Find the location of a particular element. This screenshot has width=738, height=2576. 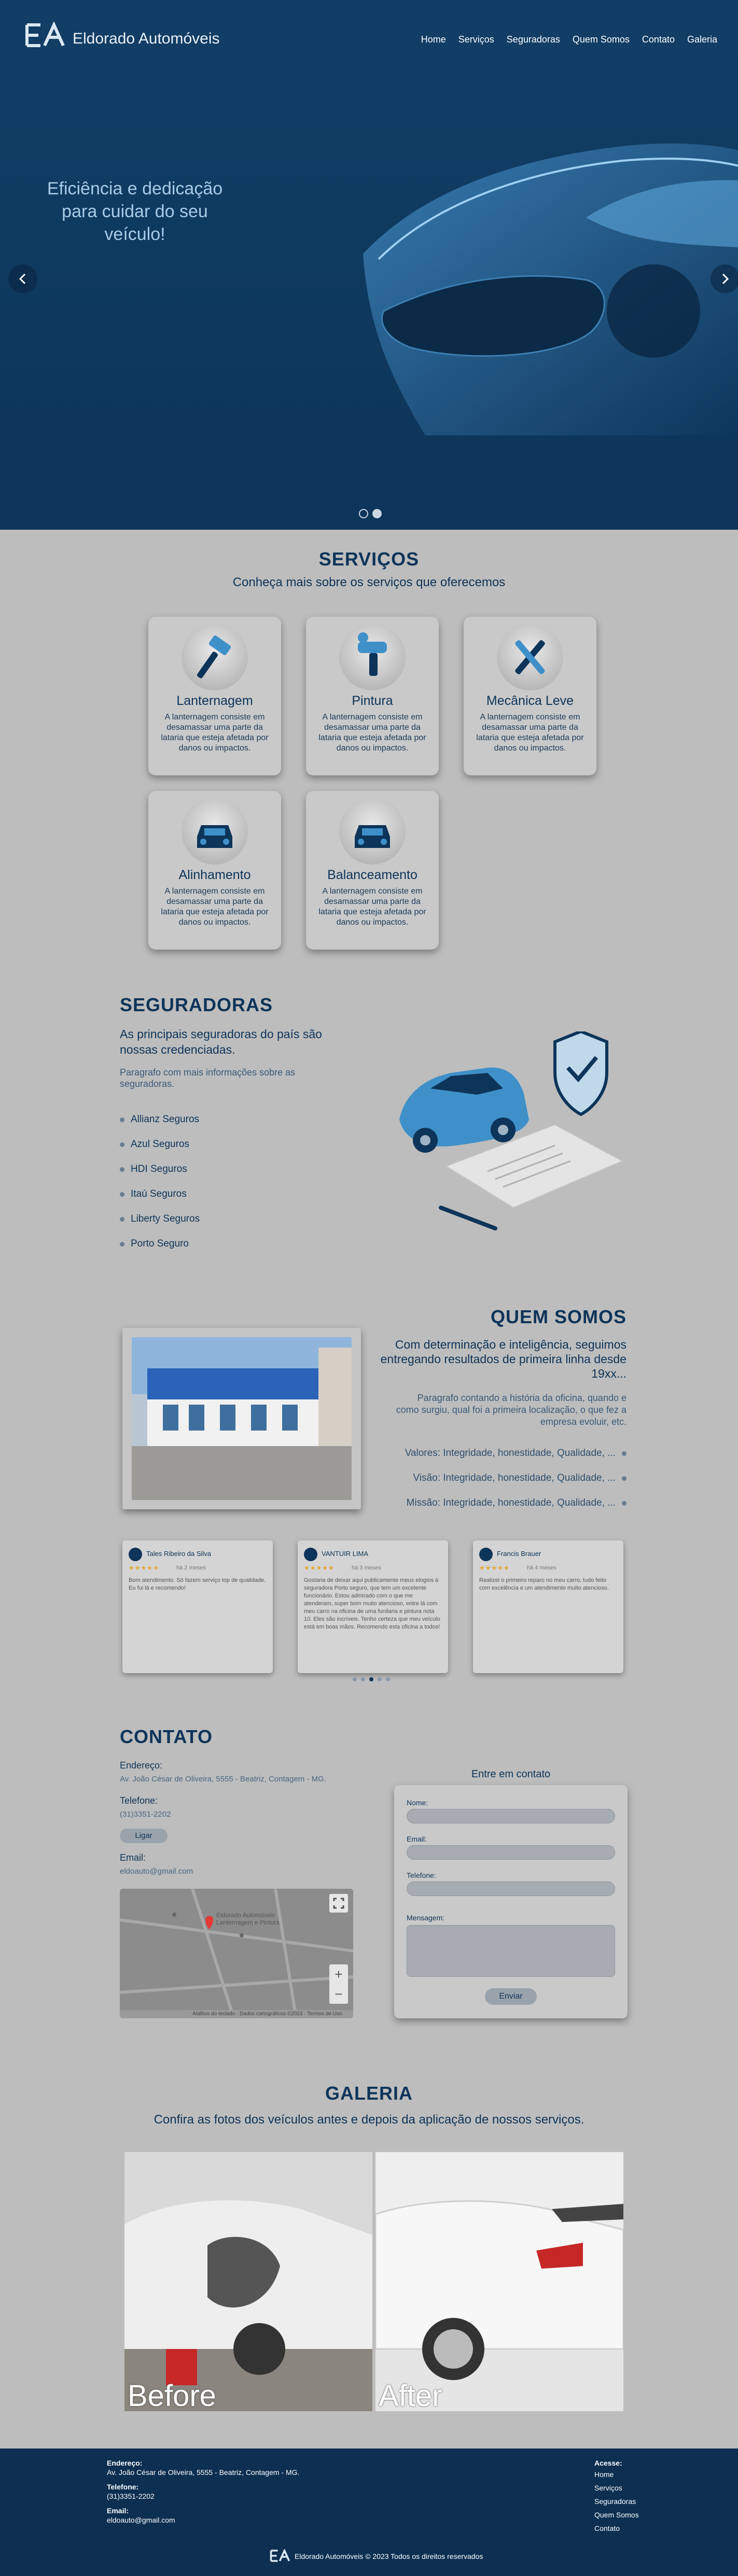

list-item: HDI Seguros is located at coordinates (160, 1169).